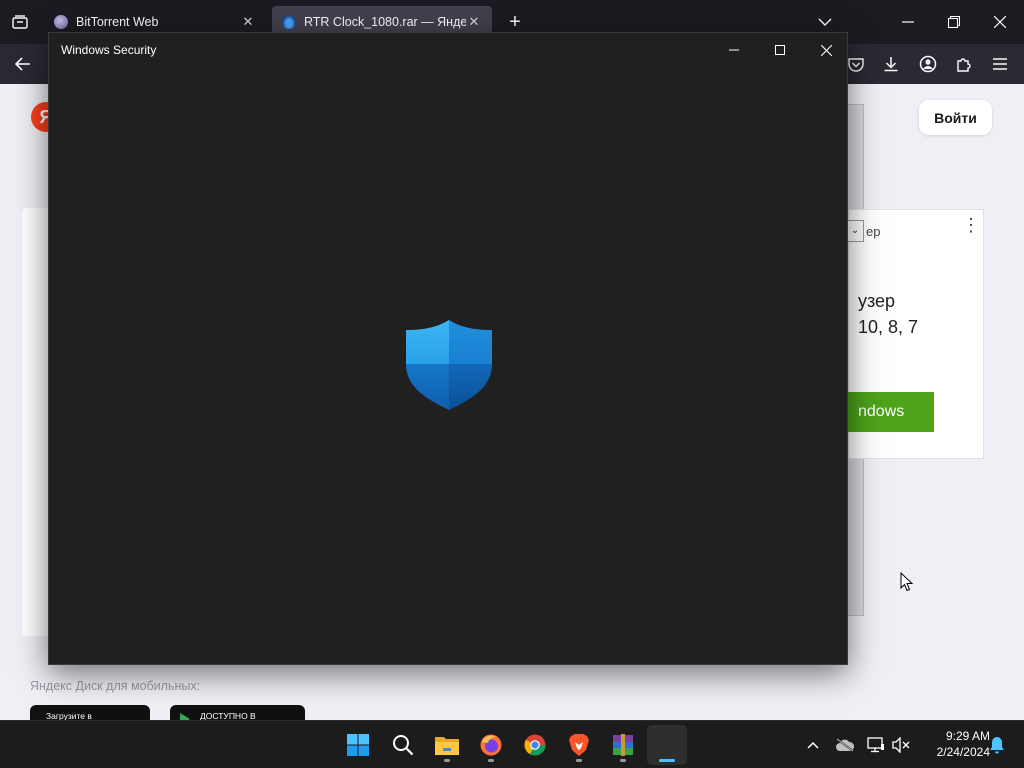 This screenshot has width=1024, height=768. What do you see at coordinates (908, 22) in the screenshot?
I see `minimize-icon` at bounding box center [908, 22].